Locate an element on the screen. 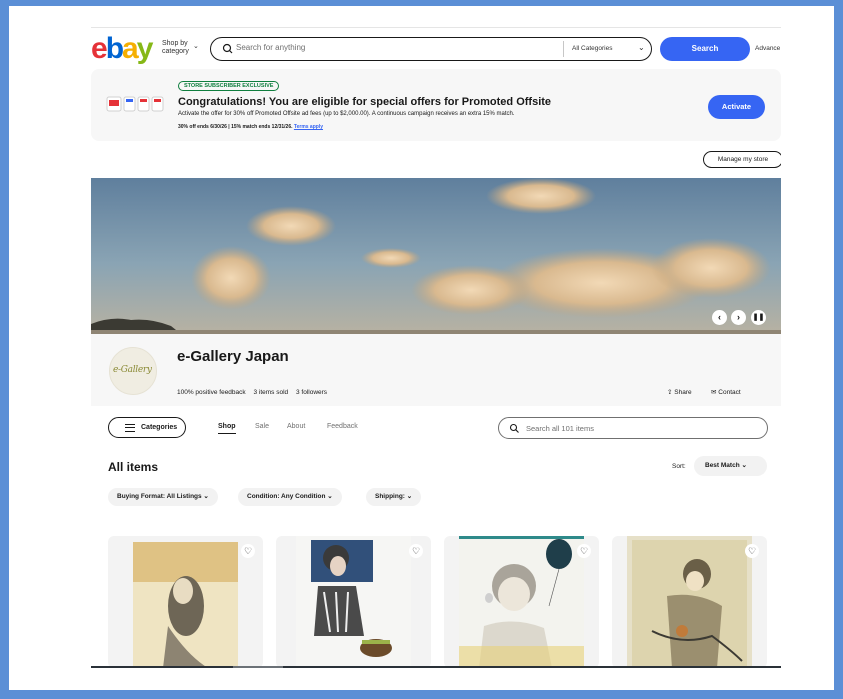 Image resolution: width=843 pixels, height=699 pixels. promo-illustration is located at coordinates (135, 104).